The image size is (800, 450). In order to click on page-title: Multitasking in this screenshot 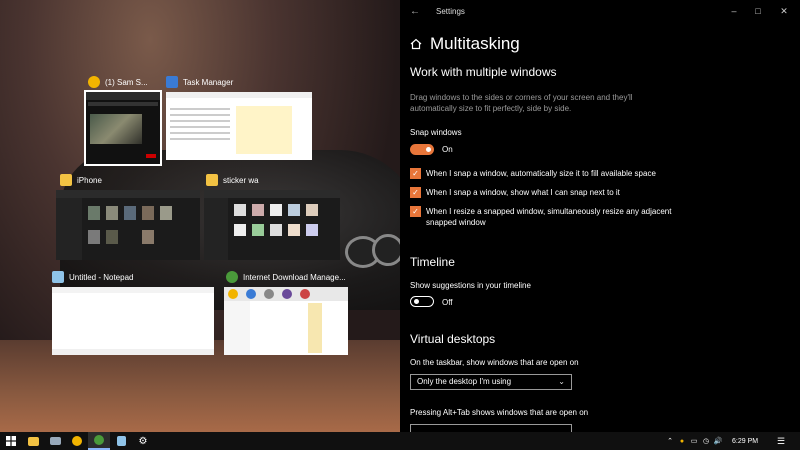, I will do `click(475, 43)`.